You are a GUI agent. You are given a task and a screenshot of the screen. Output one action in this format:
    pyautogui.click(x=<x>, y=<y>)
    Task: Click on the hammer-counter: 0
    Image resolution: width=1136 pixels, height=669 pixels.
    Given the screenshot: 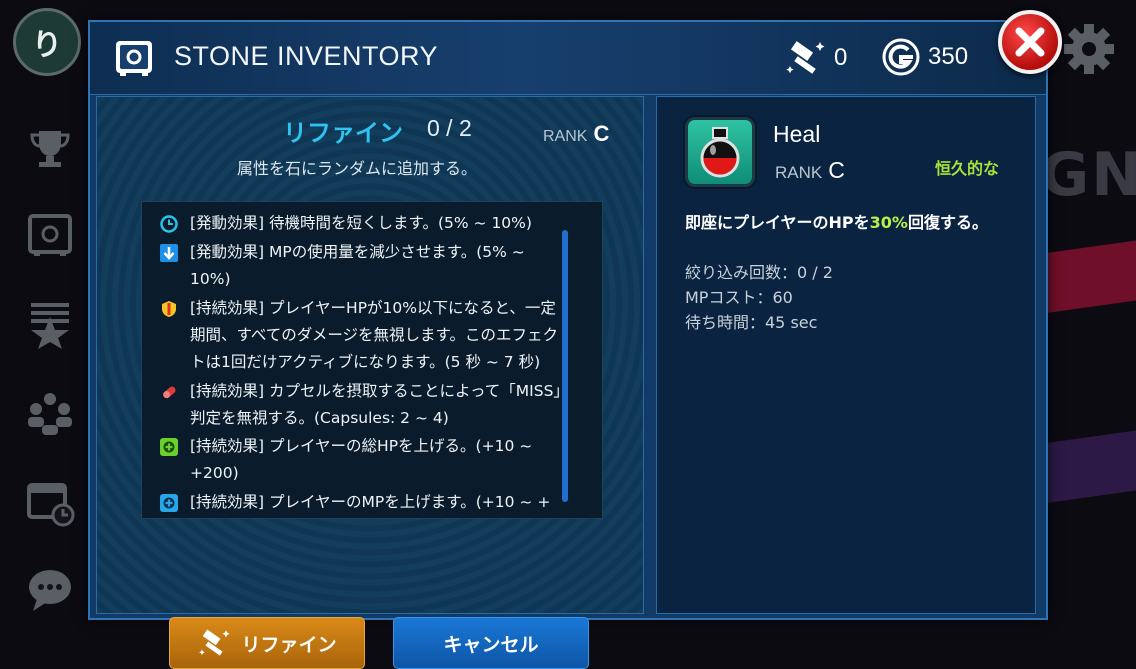 What is the action you would take?
    pyautogui.click(x=815, y=58)
    